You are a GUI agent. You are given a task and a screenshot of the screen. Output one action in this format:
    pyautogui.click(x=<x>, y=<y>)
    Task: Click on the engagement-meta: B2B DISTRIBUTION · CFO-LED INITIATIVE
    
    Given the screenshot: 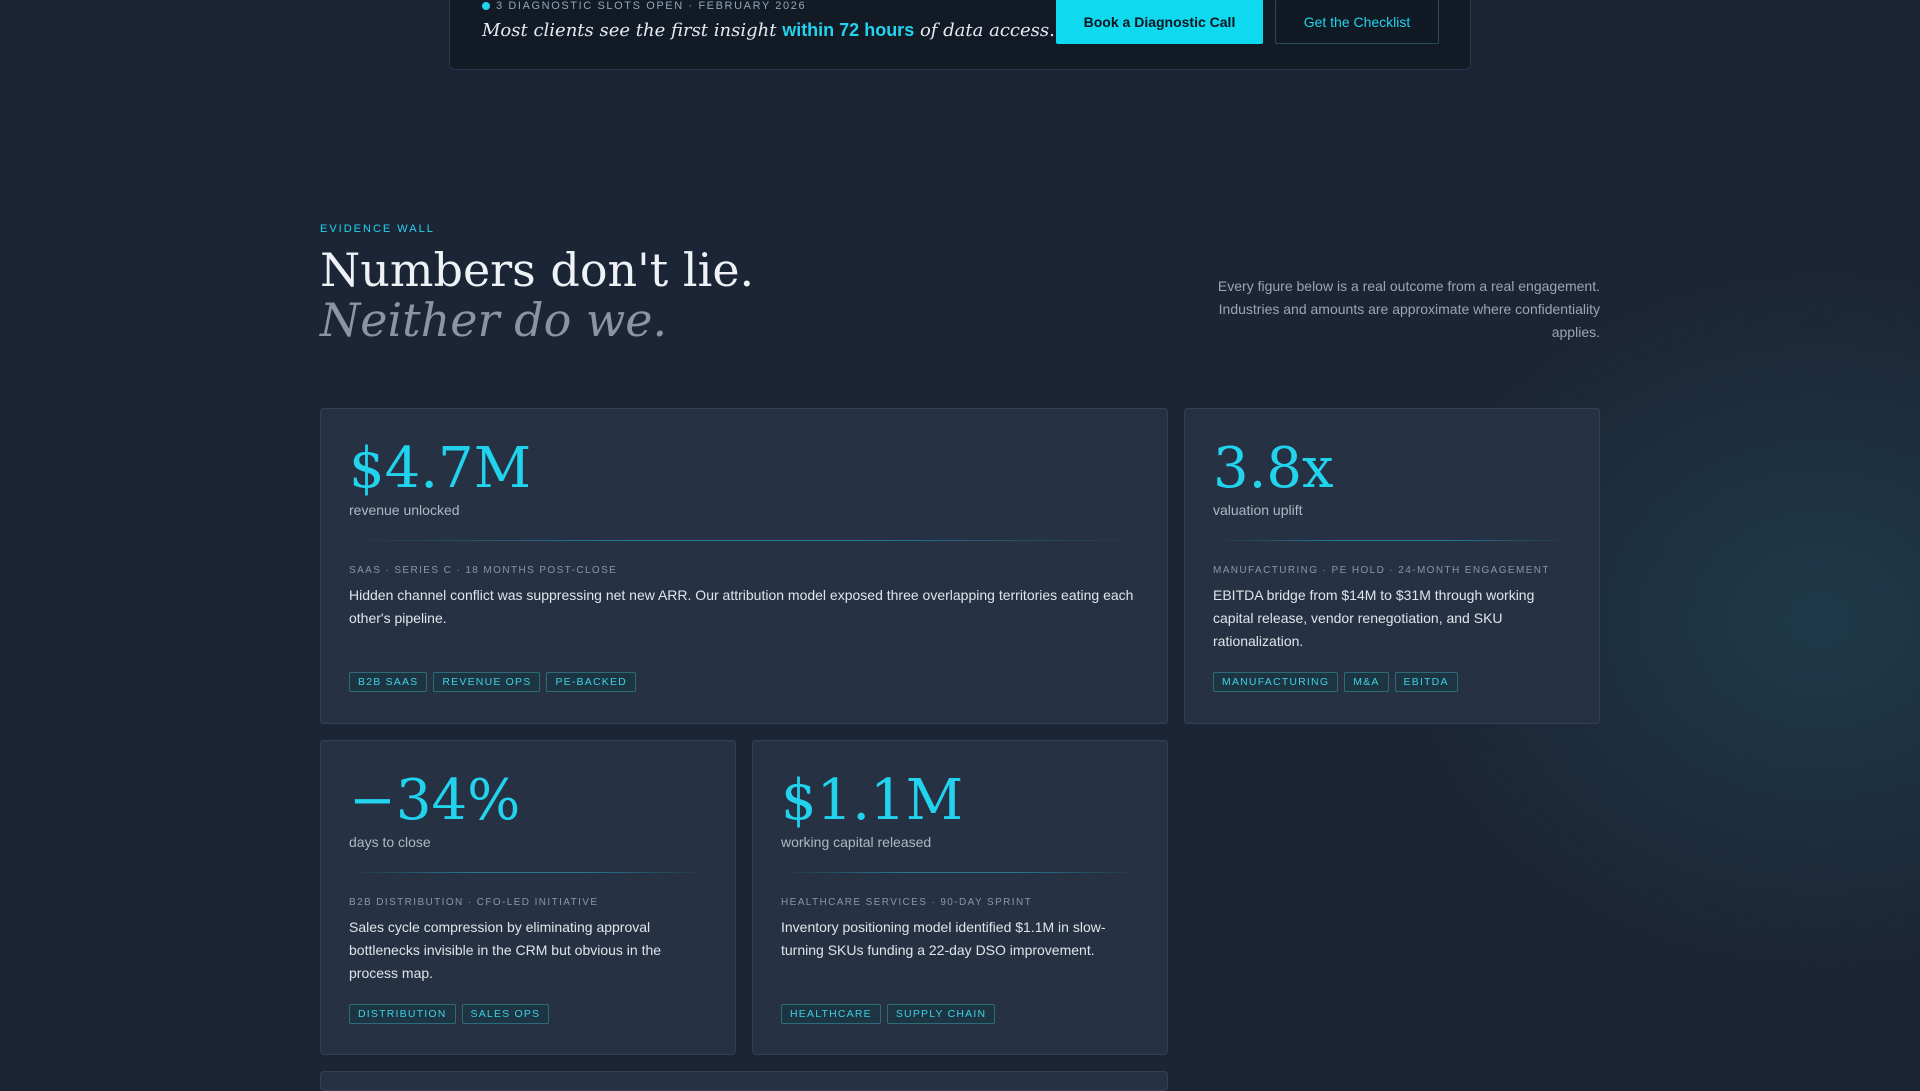 What is the action you would take?
    pyautogui.click(x=474, y=902)
    